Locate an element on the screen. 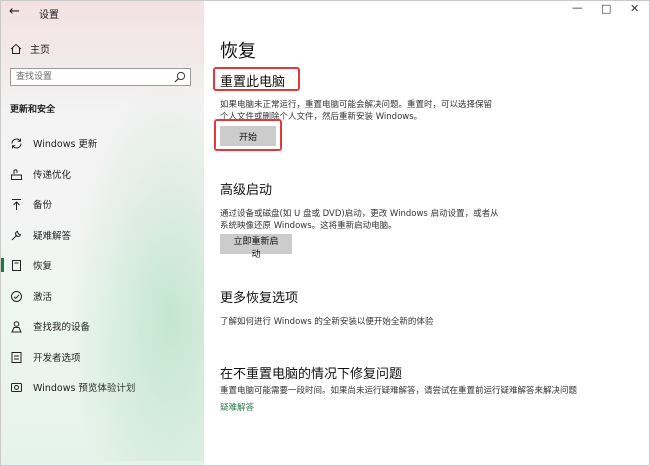  sidebar-item-label: Windows 更新 is located at coordinates (65, 144).